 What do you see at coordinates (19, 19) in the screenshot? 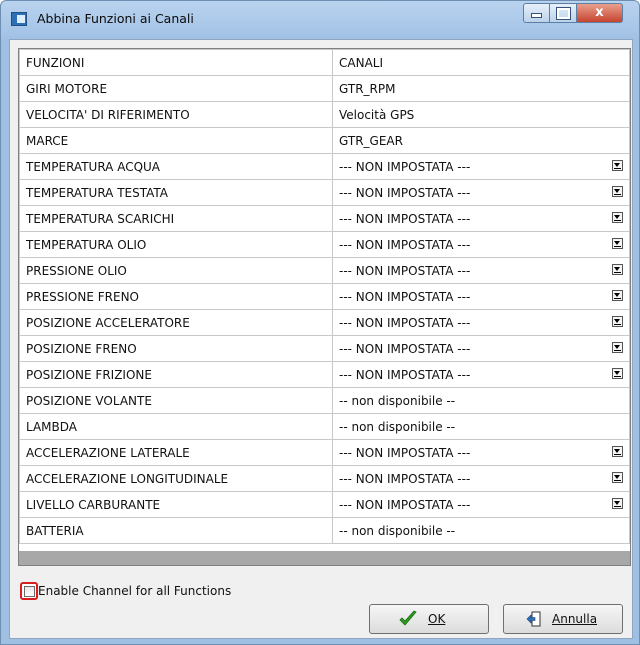
I see `app-icon` at bounding box center [19, 19].